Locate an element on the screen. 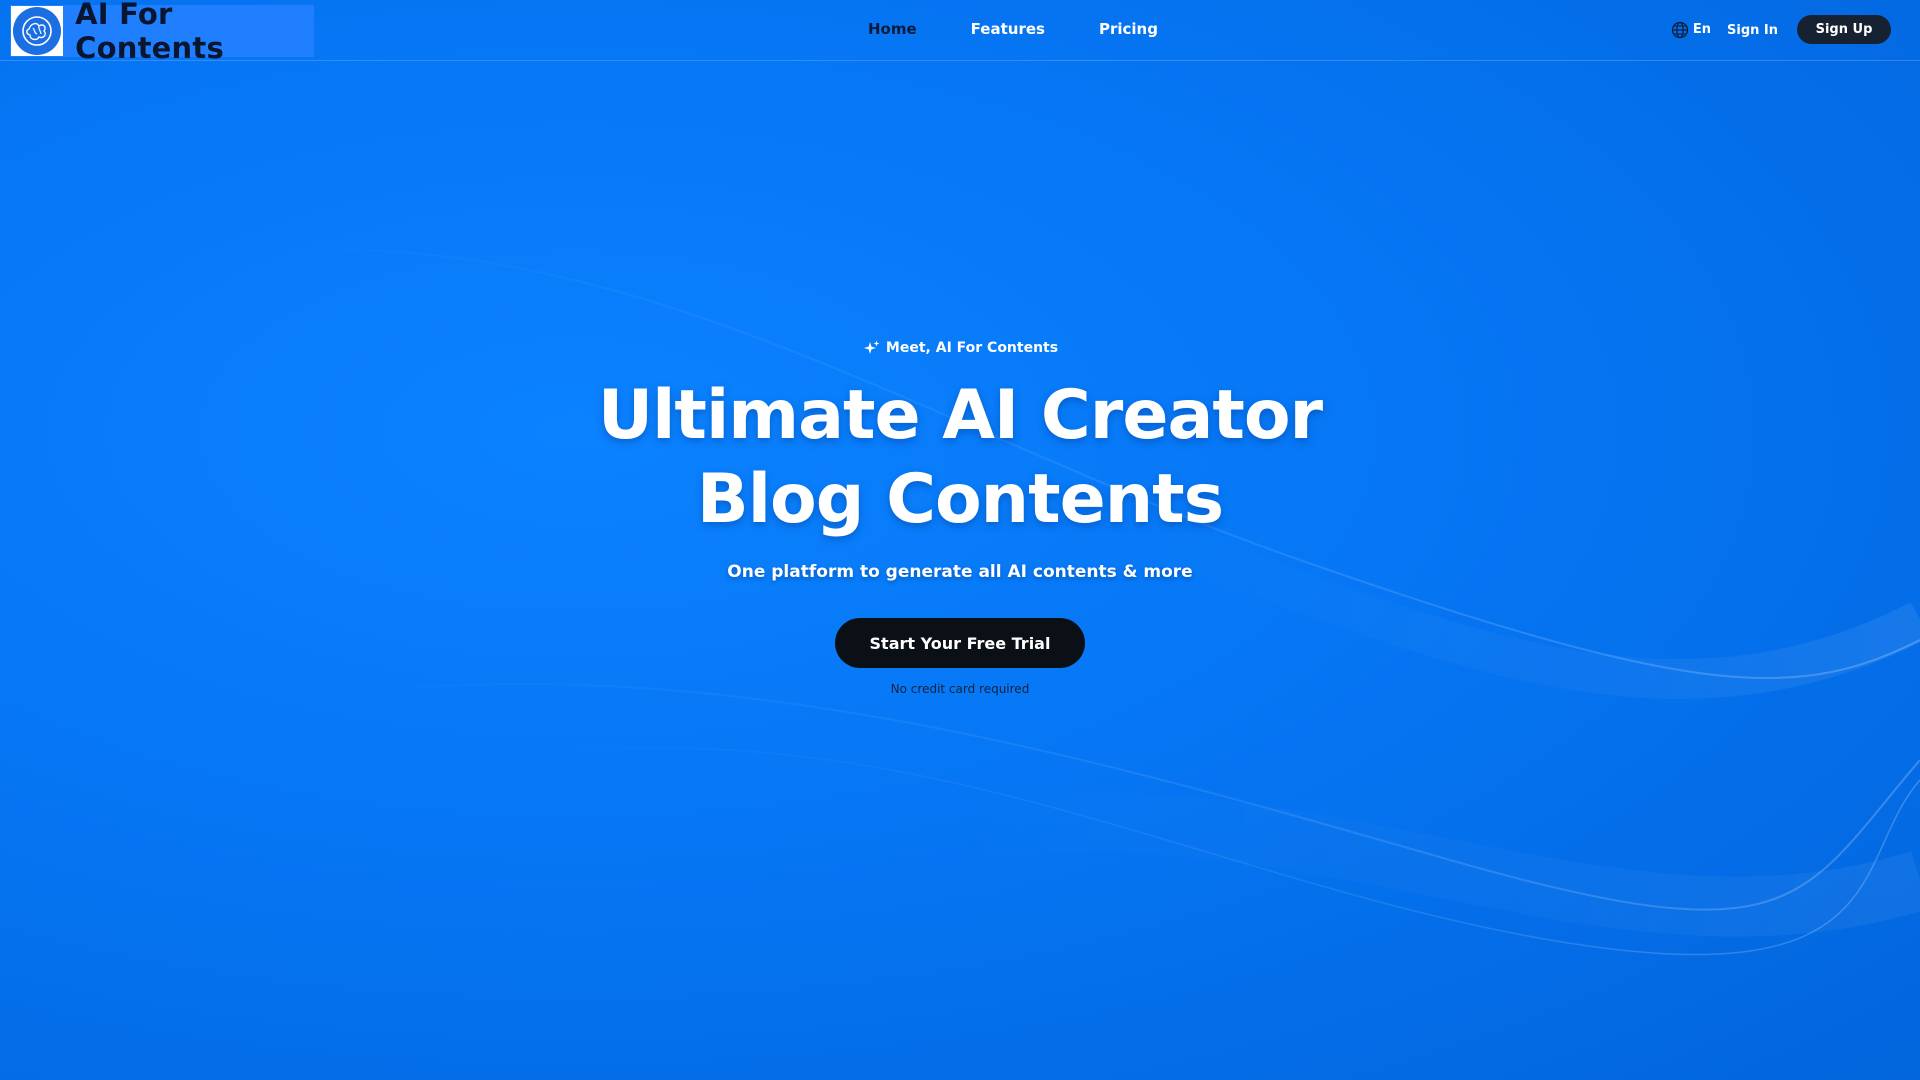  nav-features: Features is located at coordinates (1008, 29).